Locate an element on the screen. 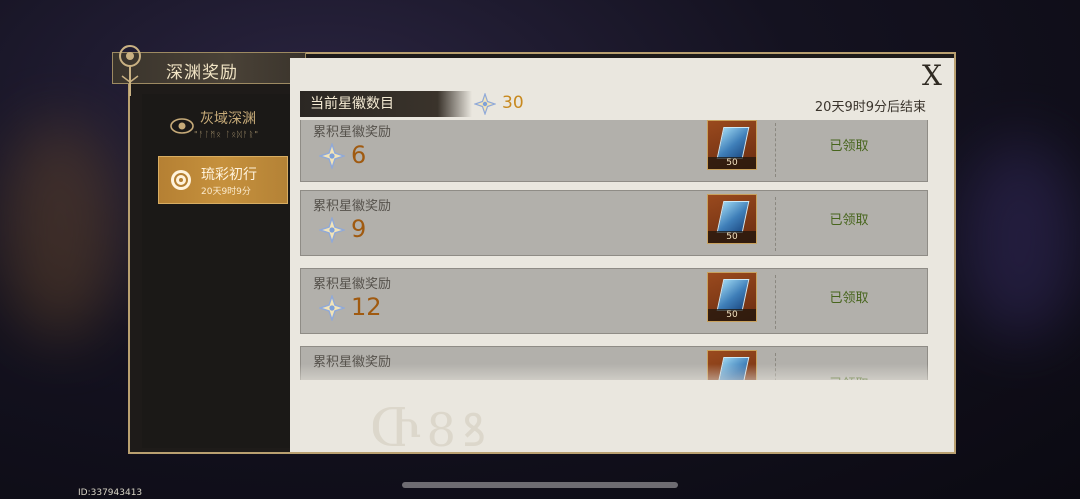  bg-glow-left is located at coordinates (60, 230).